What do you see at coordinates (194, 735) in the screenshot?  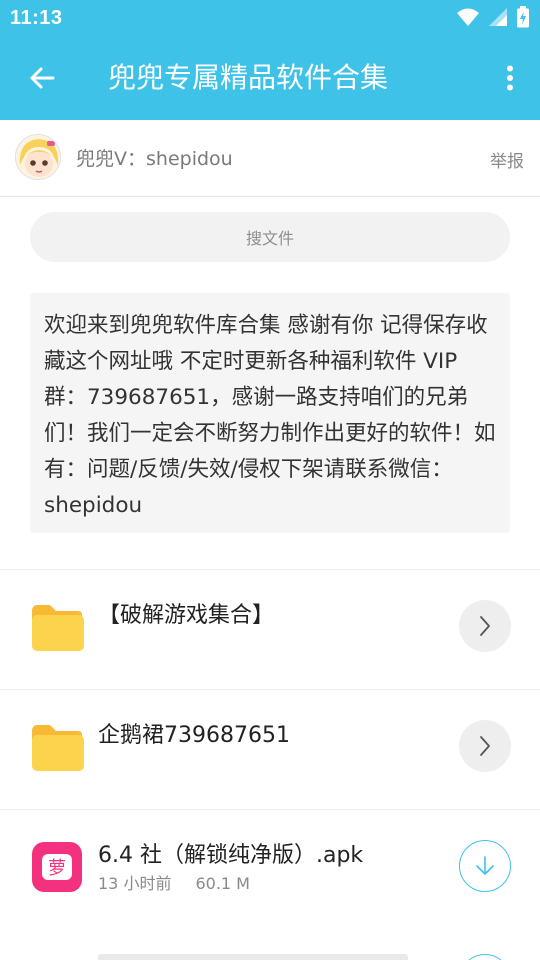 I see `file-title: 企鹅裙739687651` at bounding box center [194, 735].